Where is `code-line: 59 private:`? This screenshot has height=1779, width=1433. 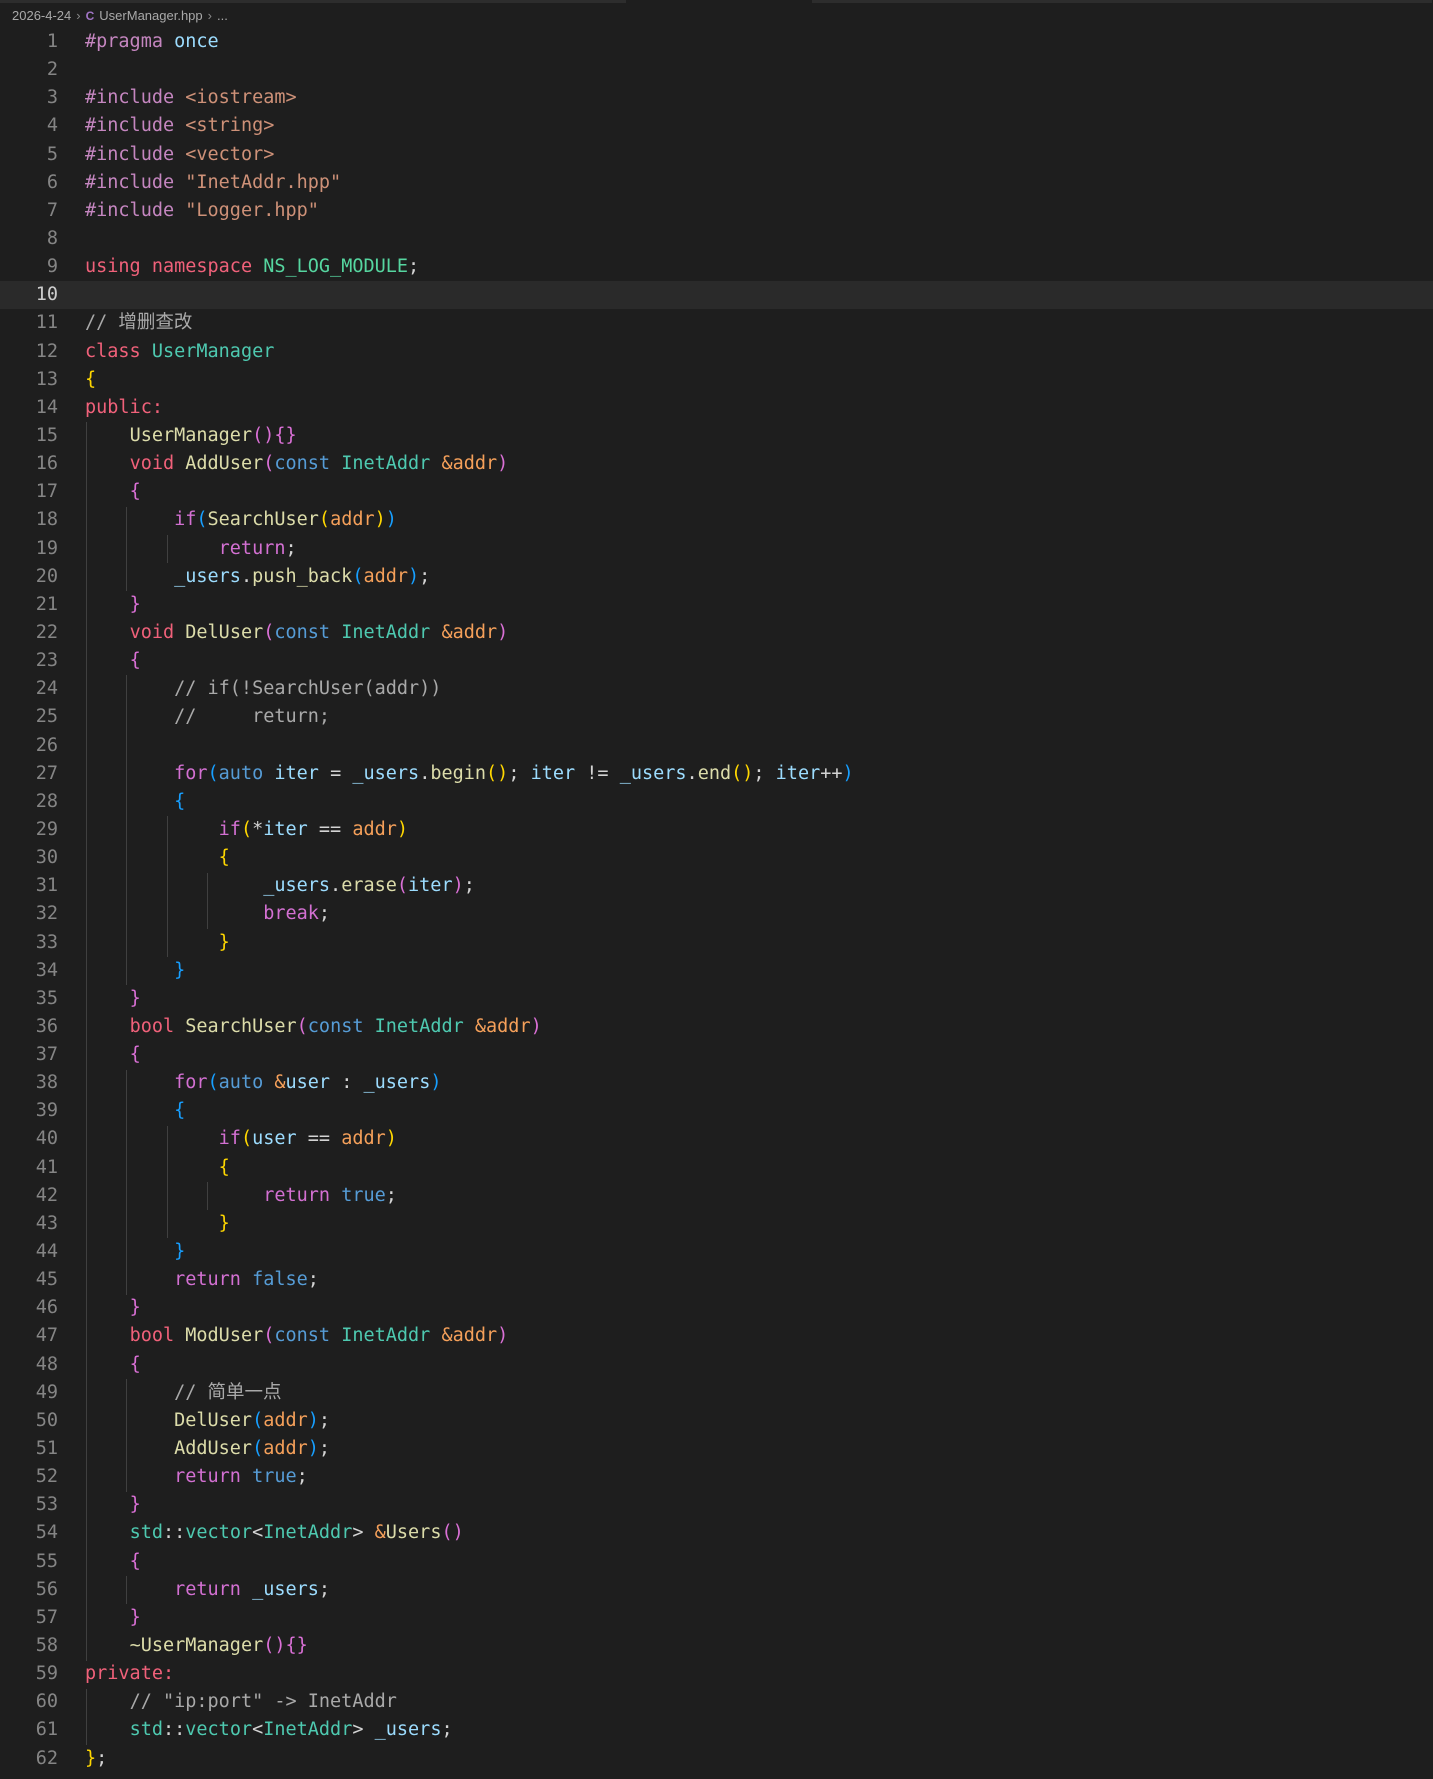
code-line: 59 private: is located at coordinates (716, 1674).